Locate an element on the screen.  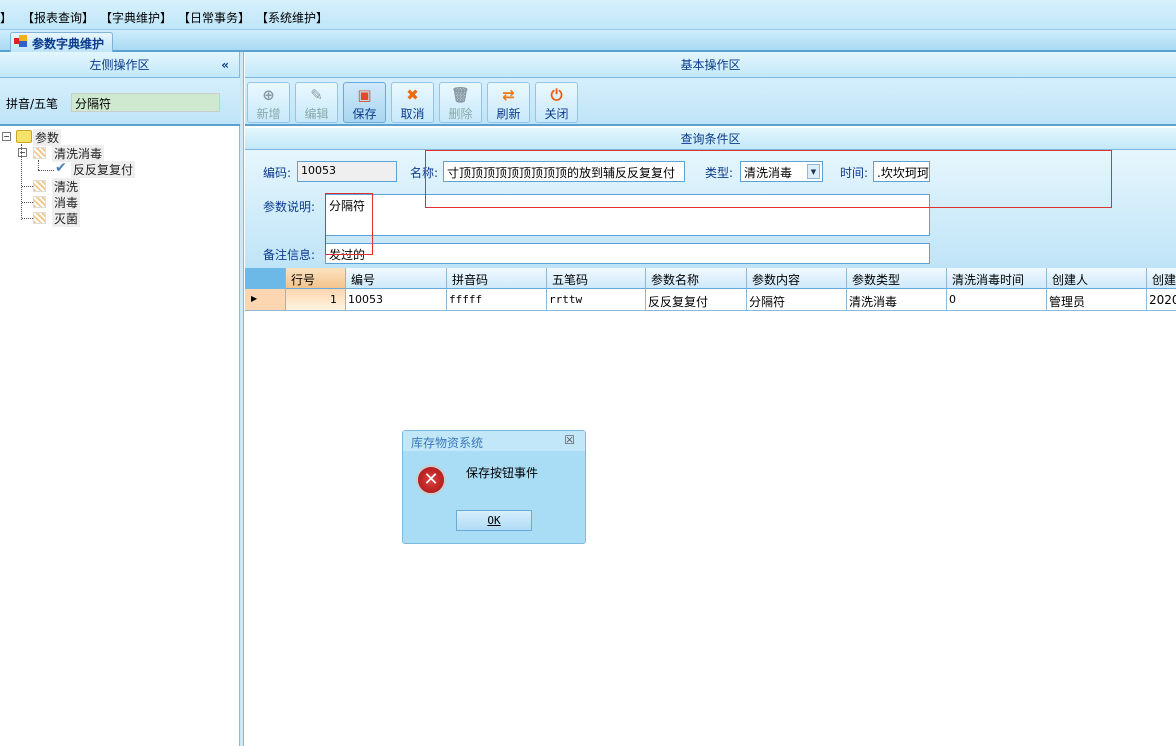
column-header: 行号 is located at coordinates (316, 278).